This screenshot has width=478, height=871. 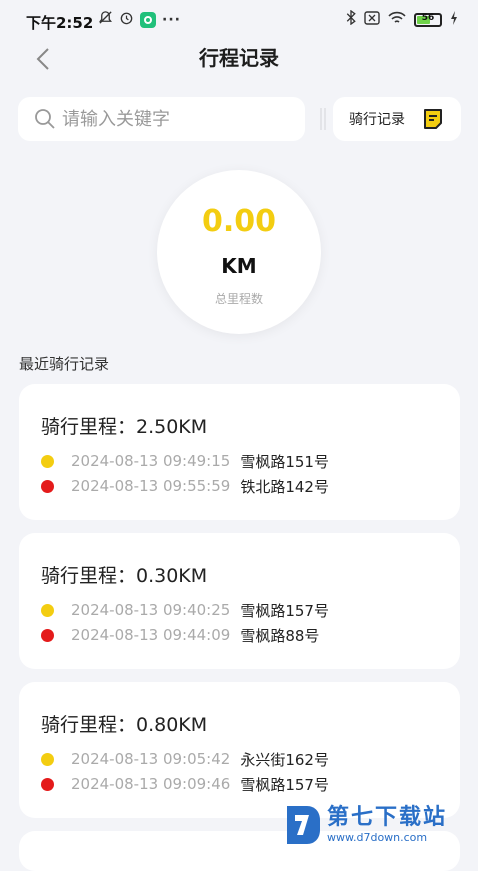 What do you see at coordinates (124, 725) in the screenshot?
I see `trip-distance: 骑行里程：0.80KM` at bounding box center [124, 725].